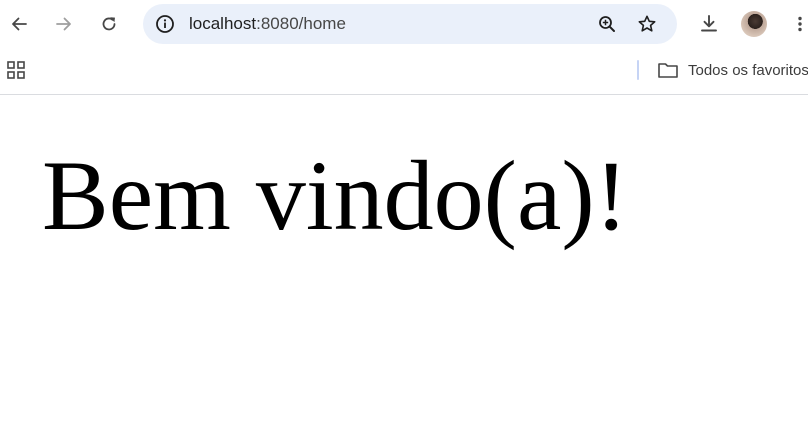  I want to click on back-button, so click(19, 24).